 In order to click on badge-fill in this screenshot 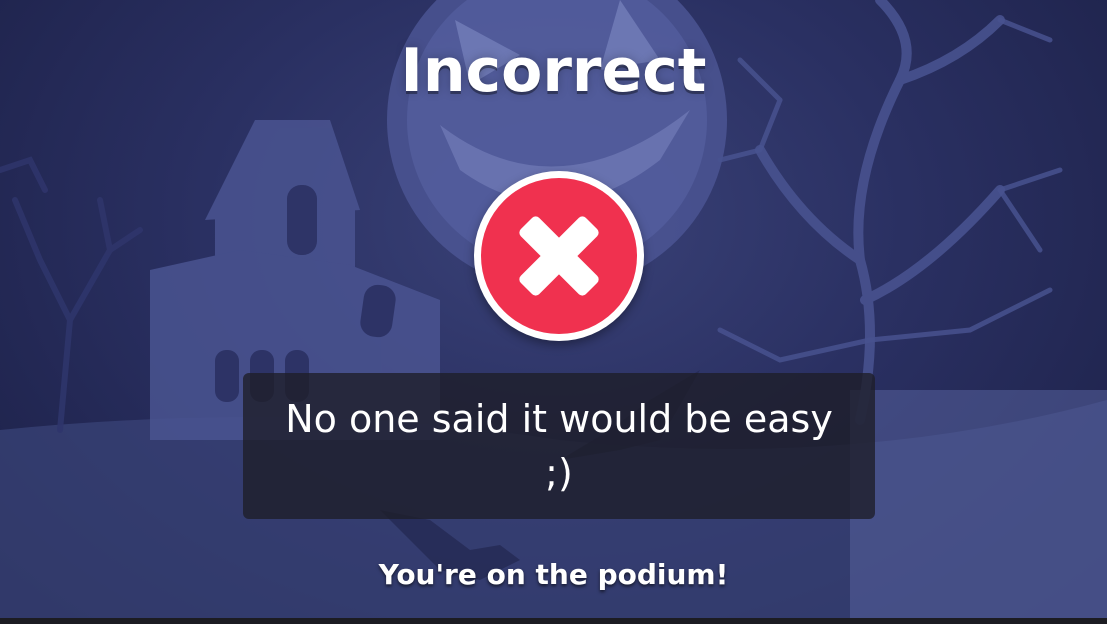, I will do `click(559, 256)`.